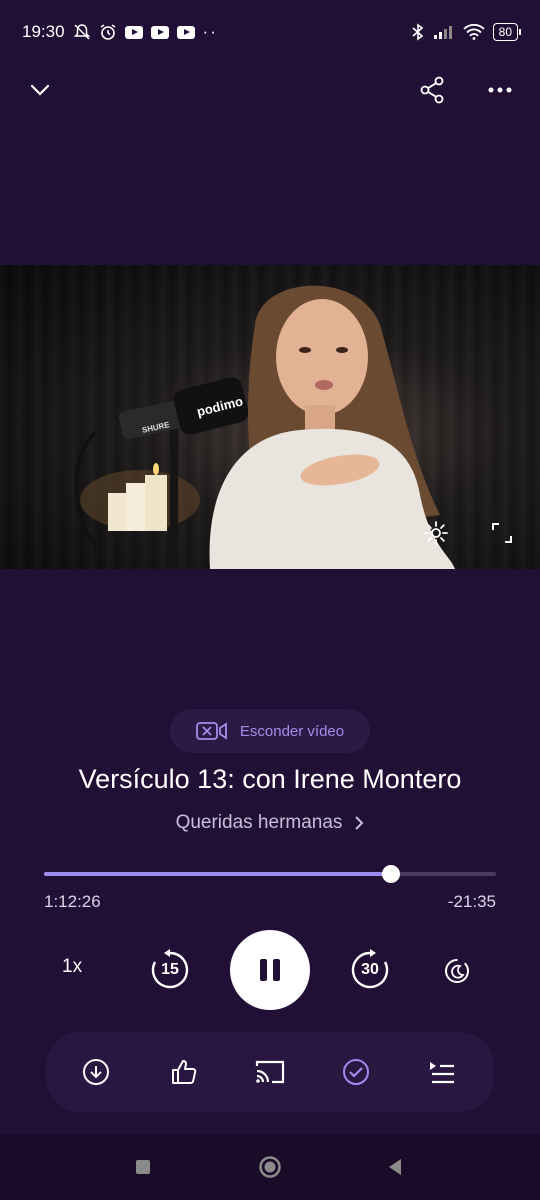 This screenshot has height=1200, width=540. I want to click on check-circle-icon, so click(356, 1072).